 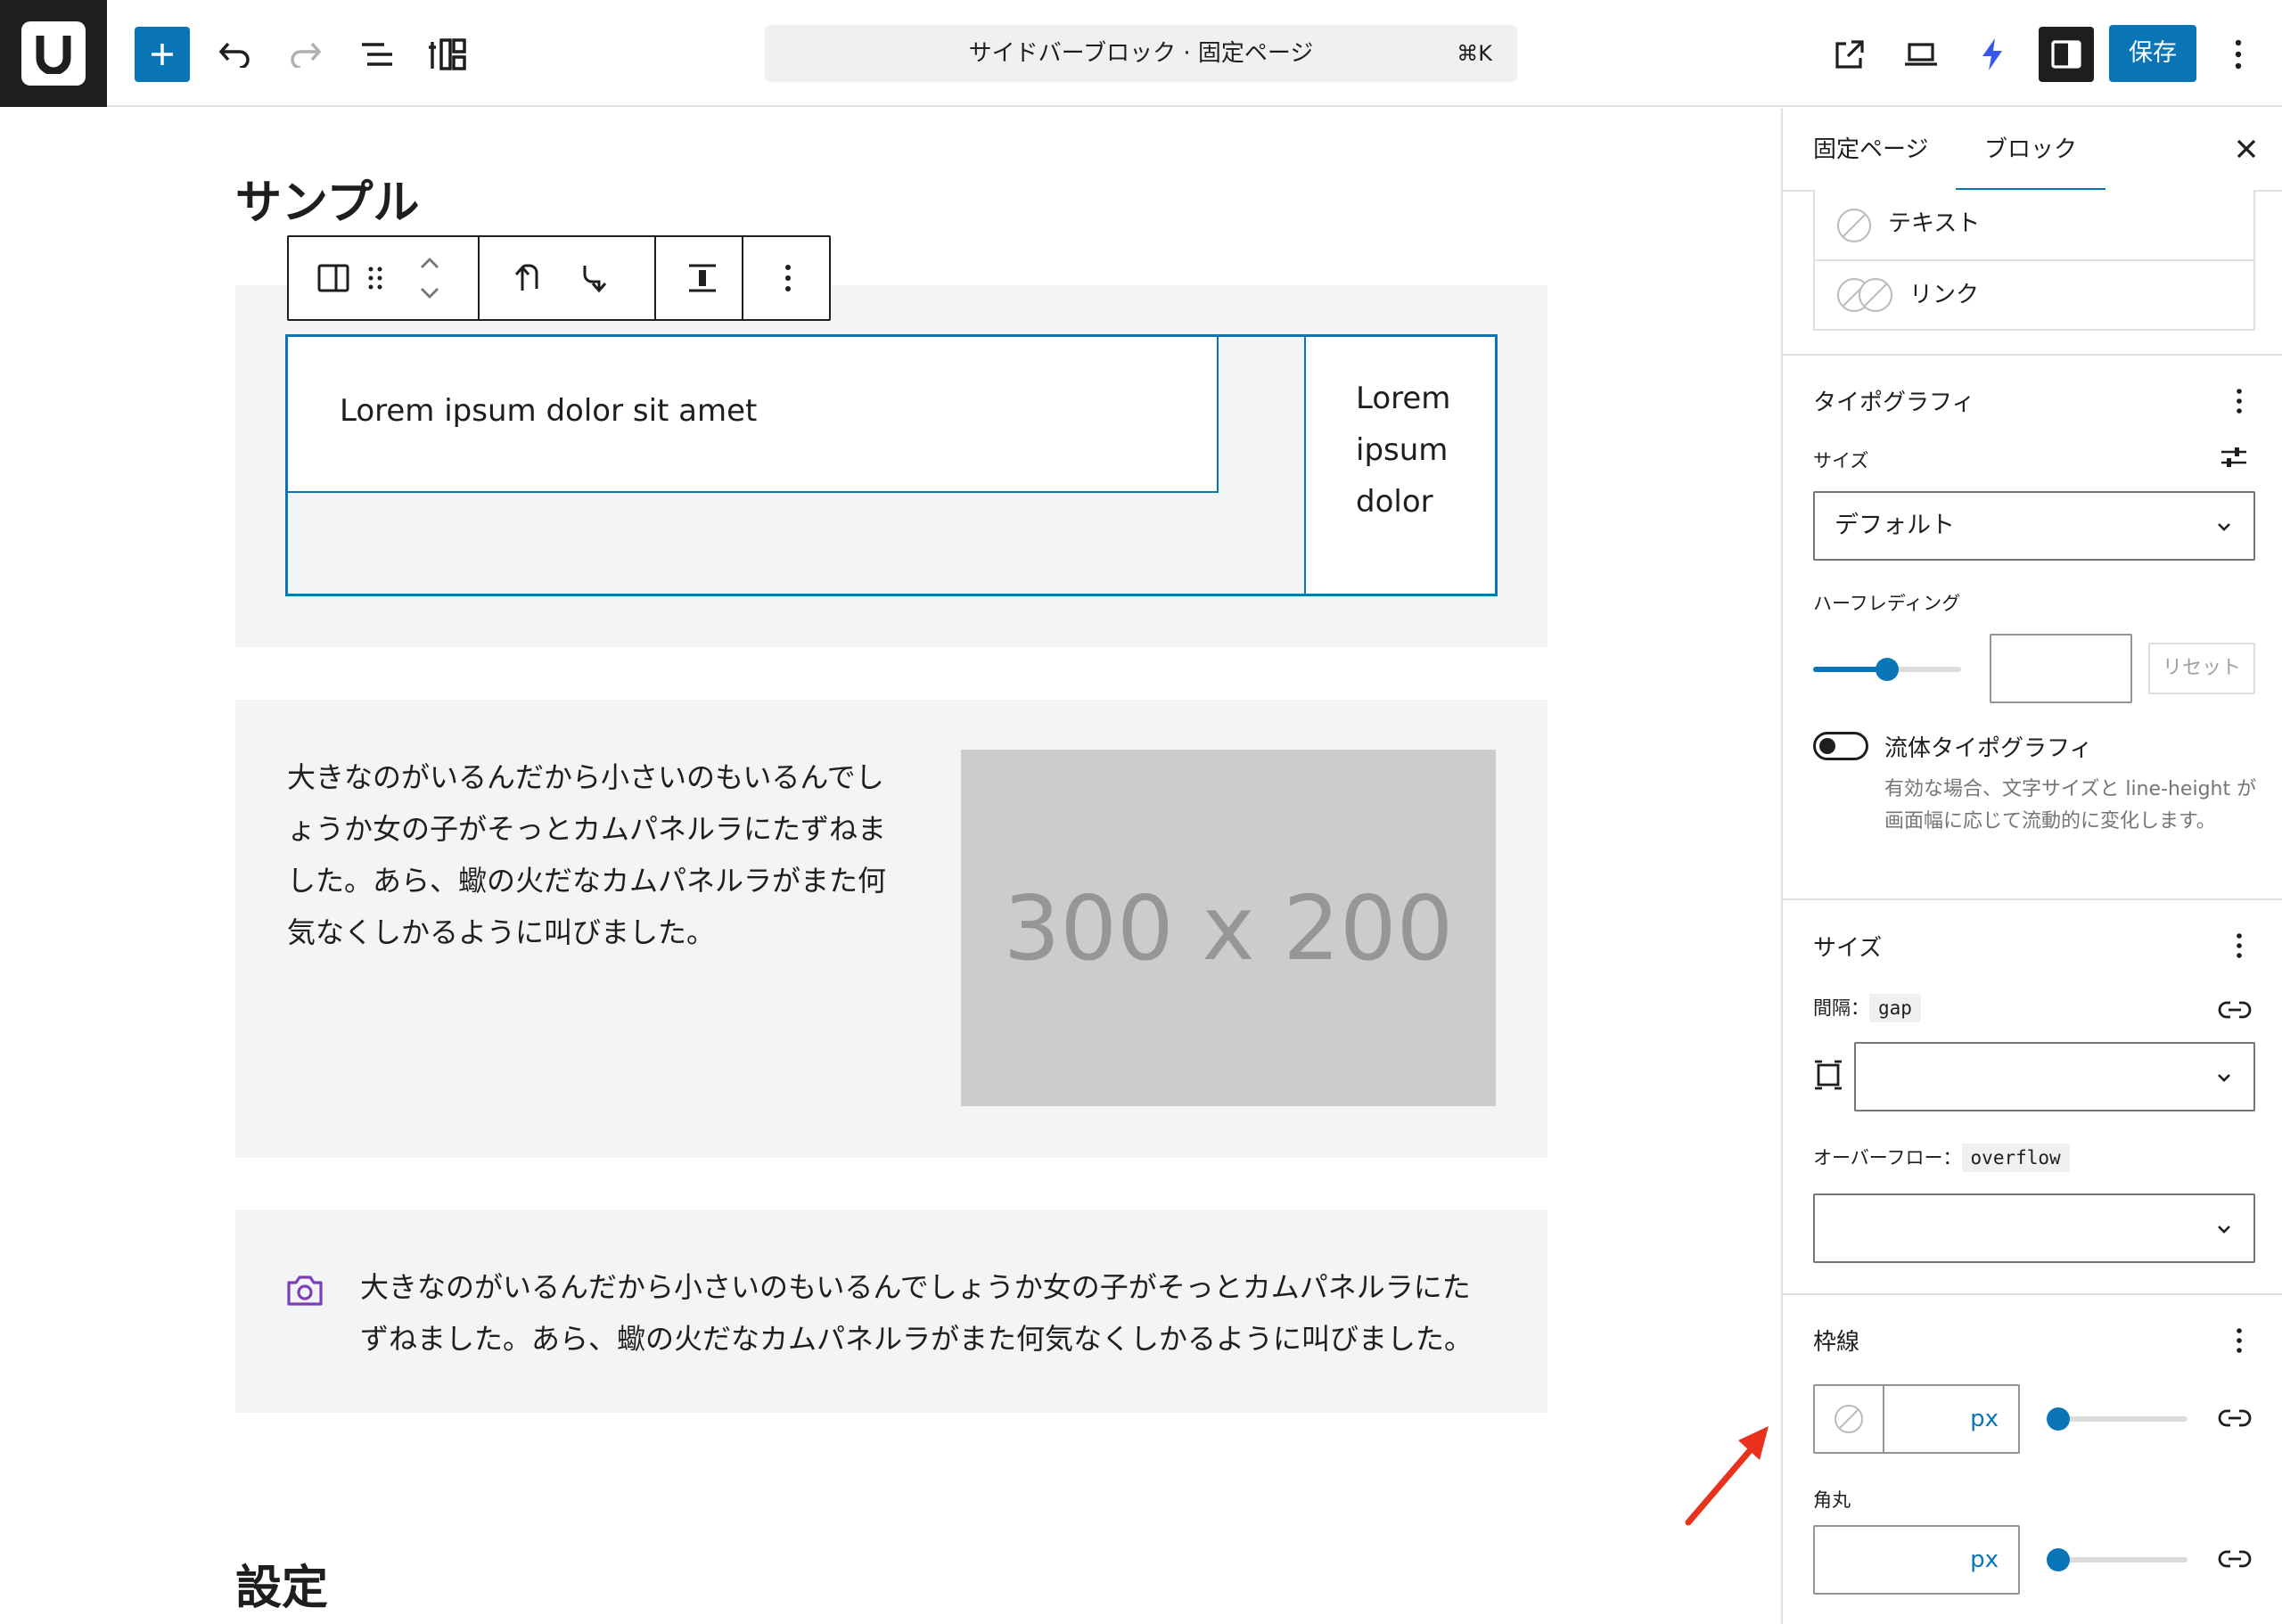 What do you see at coordinates (2066, 54) in the screenshot?
I see `settings-toggle-button` at bounding box center [2066, 54].